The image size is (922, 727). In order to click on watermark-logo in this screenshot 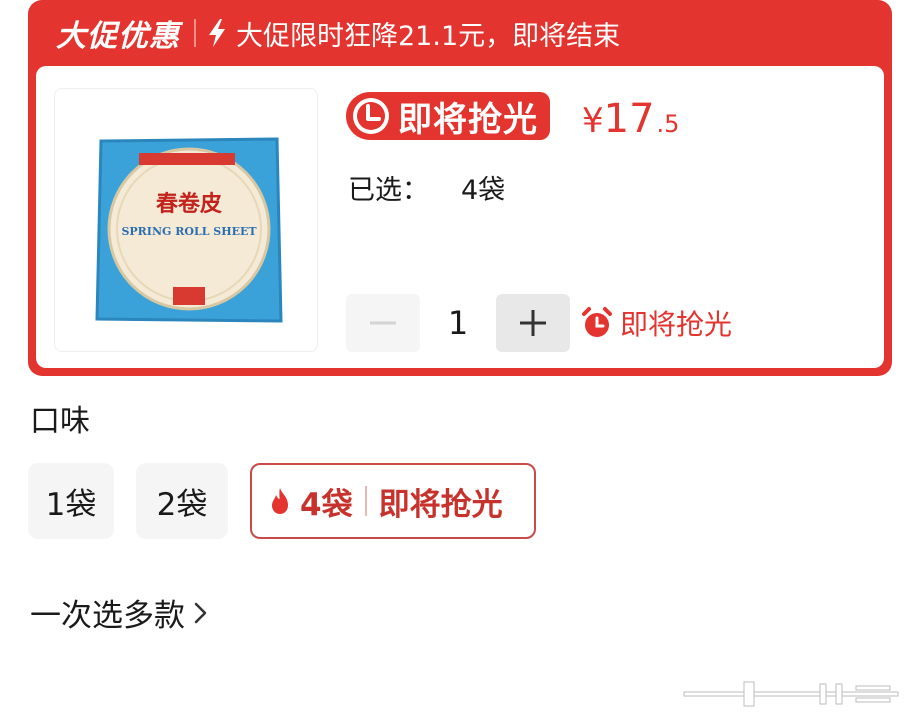, I will do `click(791, 694)`.